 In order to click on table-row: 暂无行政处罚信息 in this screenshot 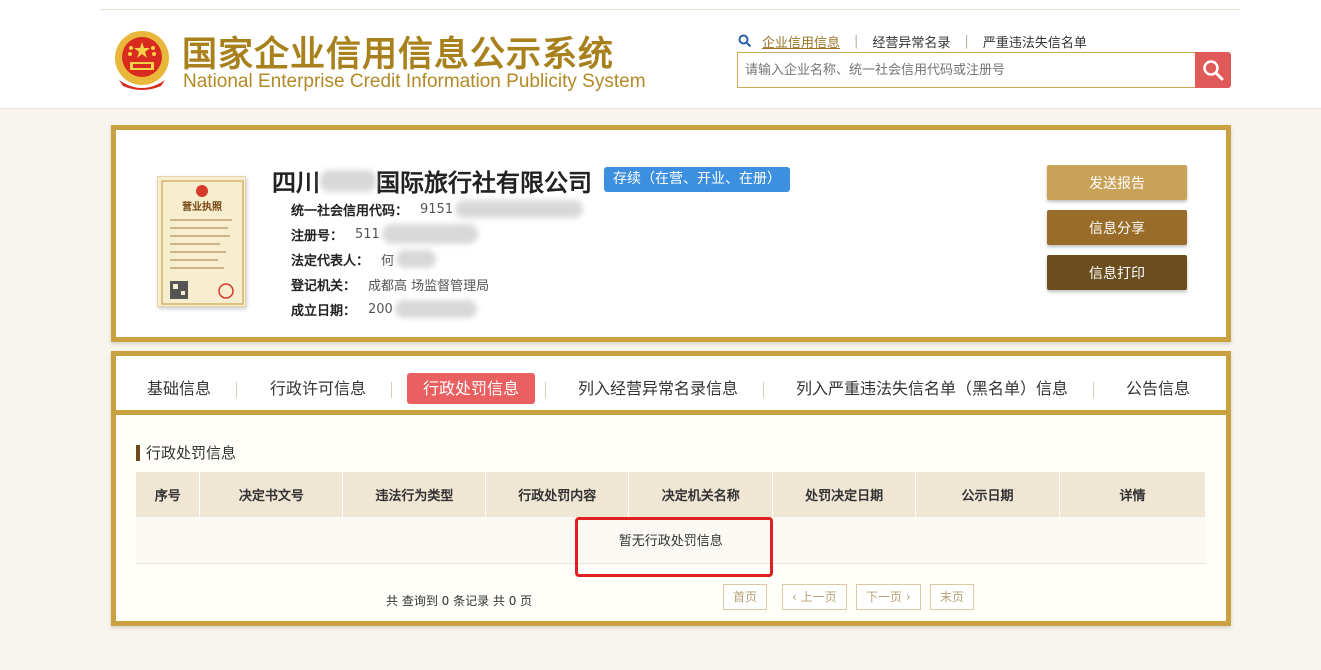, I will do `click(671, 540)`.